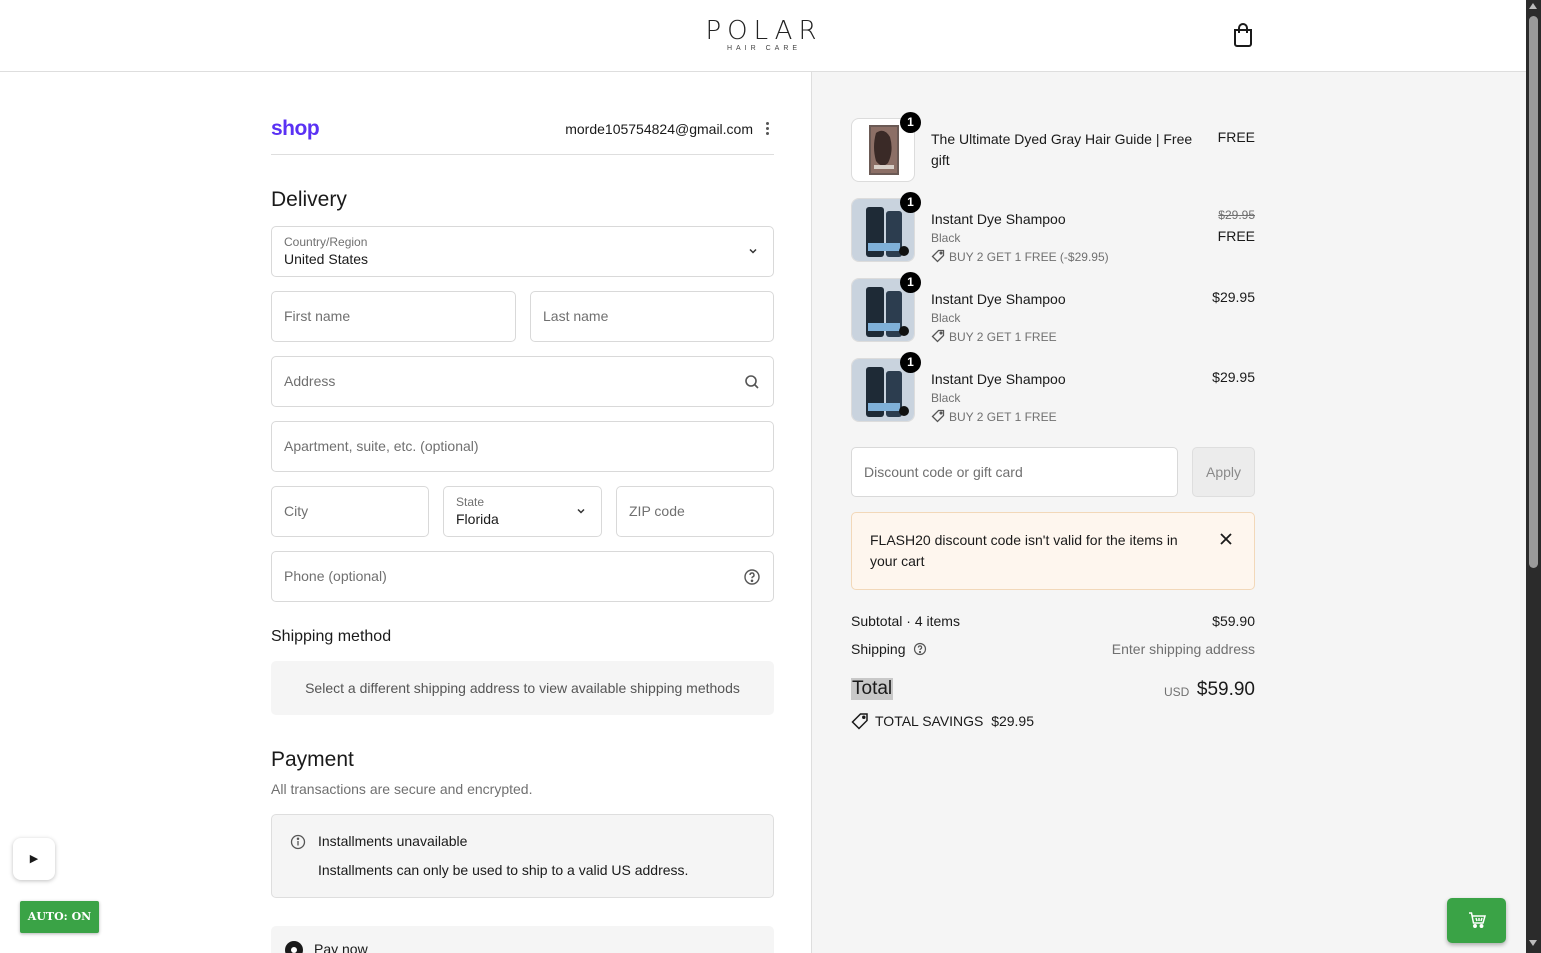  Describe the element at coordinates (393, 841) in the screenshot. I see `installments-title: Installments unavailable` at that location.